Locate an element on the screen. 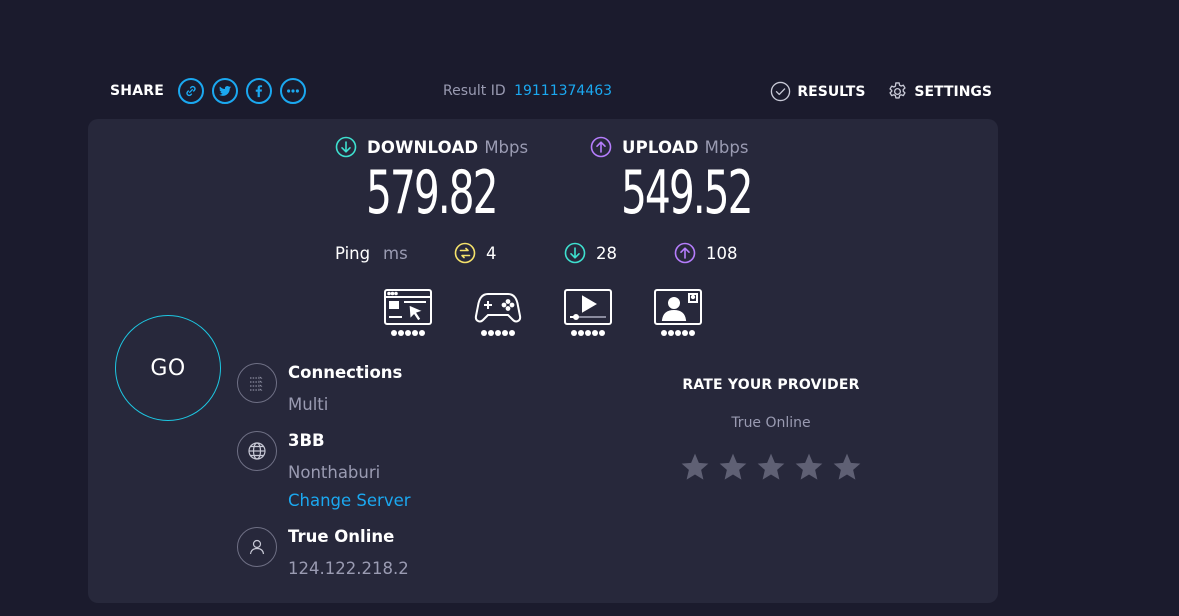 Image resolution: width=1179 pixels, height=616 pixels. result-id: Result ID 19111374463 is located at coordinates (527, 91).